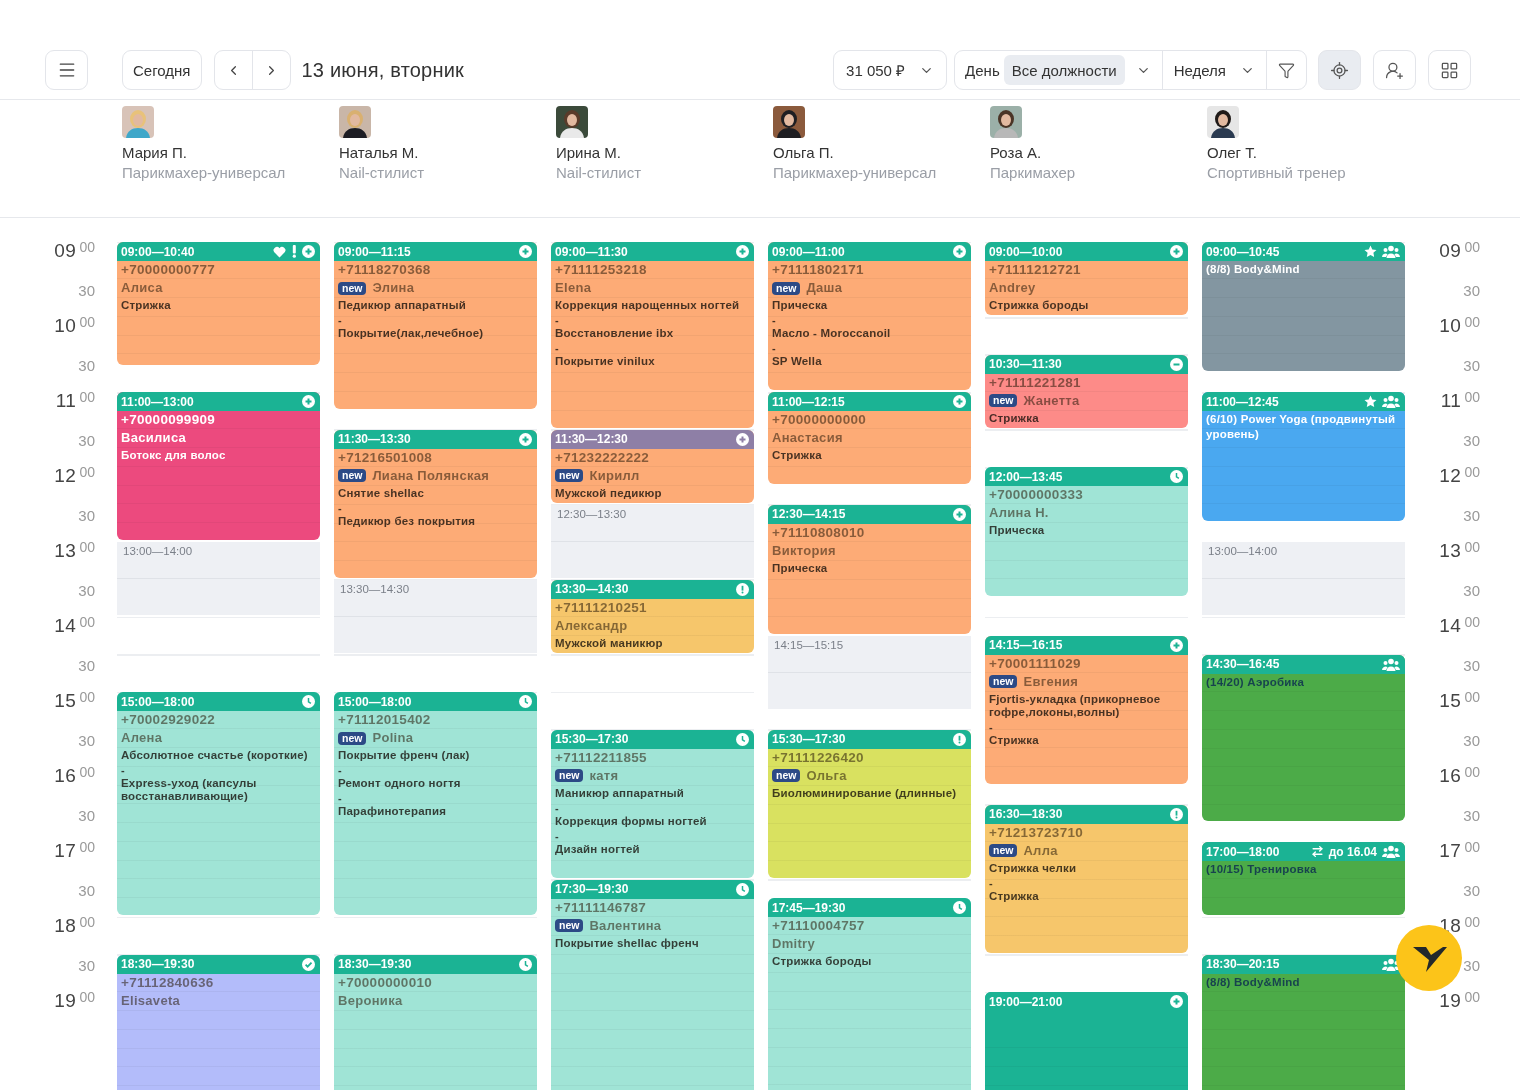  What do you see at coordinates (158, 401) in the screenshot?
I see `event-time: 11:00—13:00` at bounding box center [158, 401].